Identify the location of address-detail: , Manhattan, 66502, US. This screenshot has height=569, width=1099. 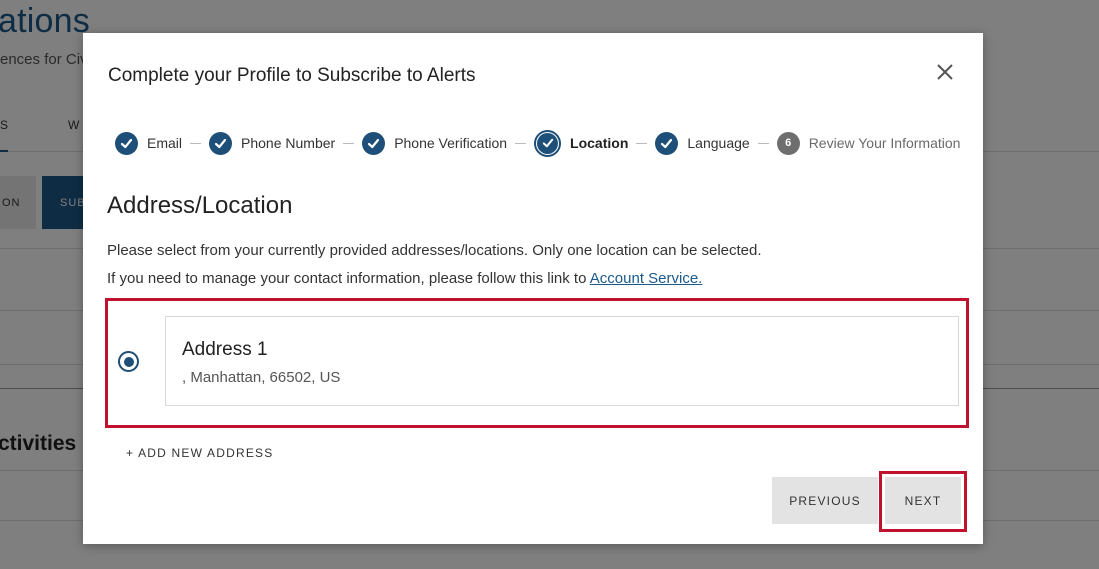
(261, 377).